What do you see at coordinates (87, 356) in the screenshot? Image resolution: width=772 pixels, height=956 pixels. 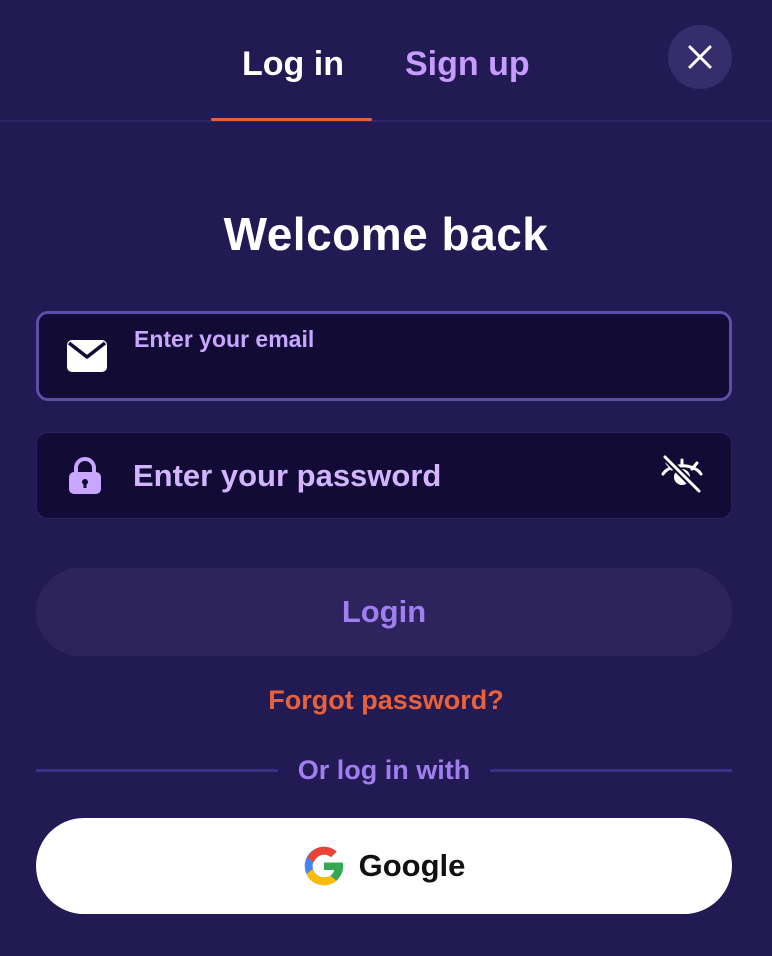 I see `envelope-icon` at bounding box center [87, 356].